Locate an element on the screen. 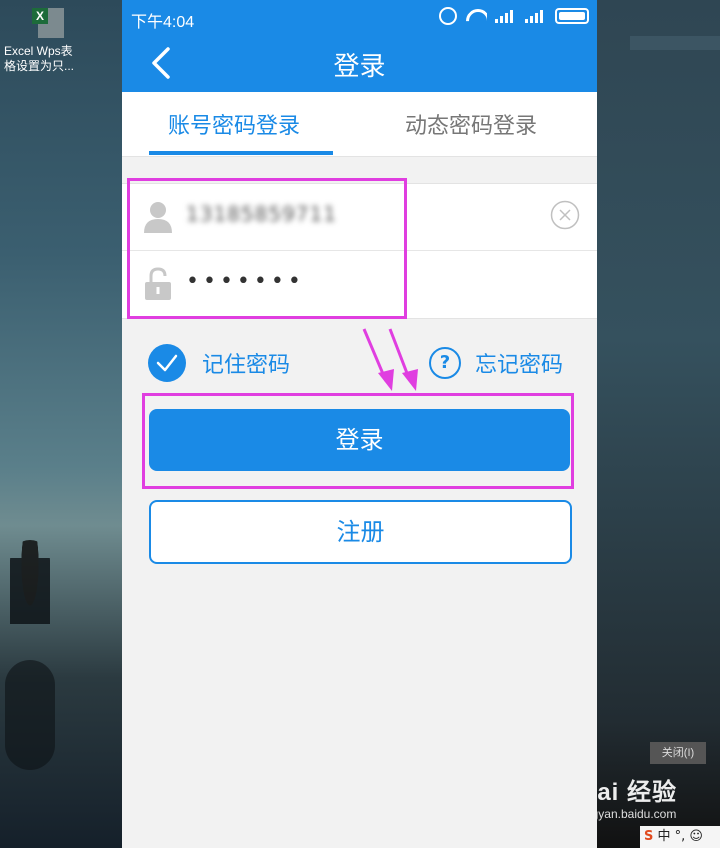  title-bar: 登录 is located at coordinates (359, 63).